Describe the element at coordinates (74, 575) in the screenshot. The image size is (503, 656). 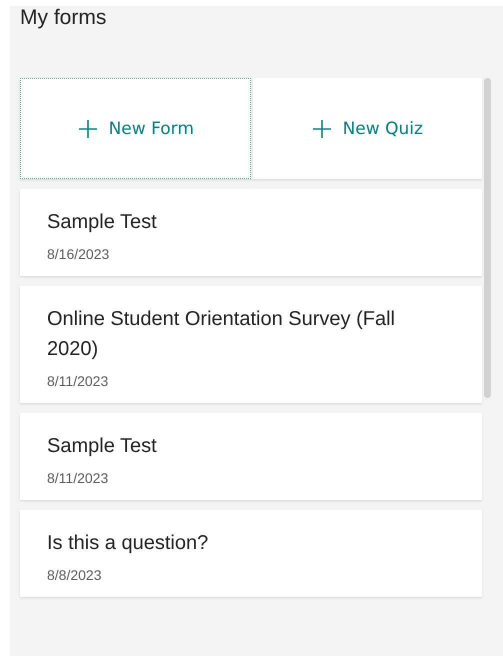
I see `form-date: 8/8/2023` at that location.